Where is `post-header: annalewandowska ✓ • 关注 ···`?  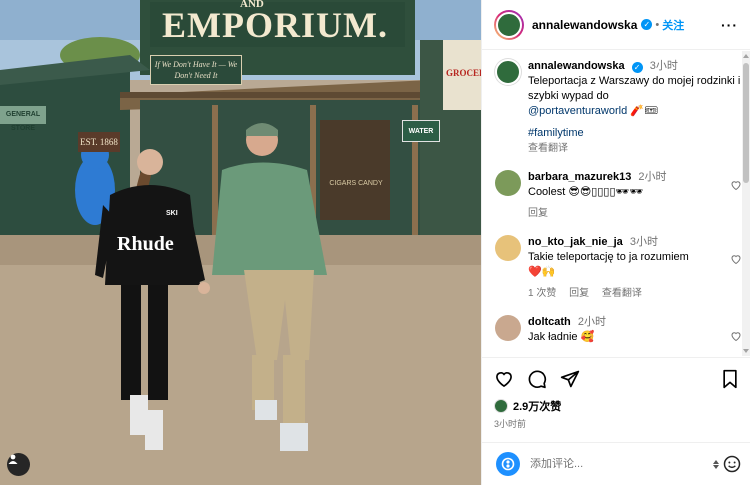
post-header: annalewandowska ✓ • 关注 ··· is located at coordinates (616, 25).